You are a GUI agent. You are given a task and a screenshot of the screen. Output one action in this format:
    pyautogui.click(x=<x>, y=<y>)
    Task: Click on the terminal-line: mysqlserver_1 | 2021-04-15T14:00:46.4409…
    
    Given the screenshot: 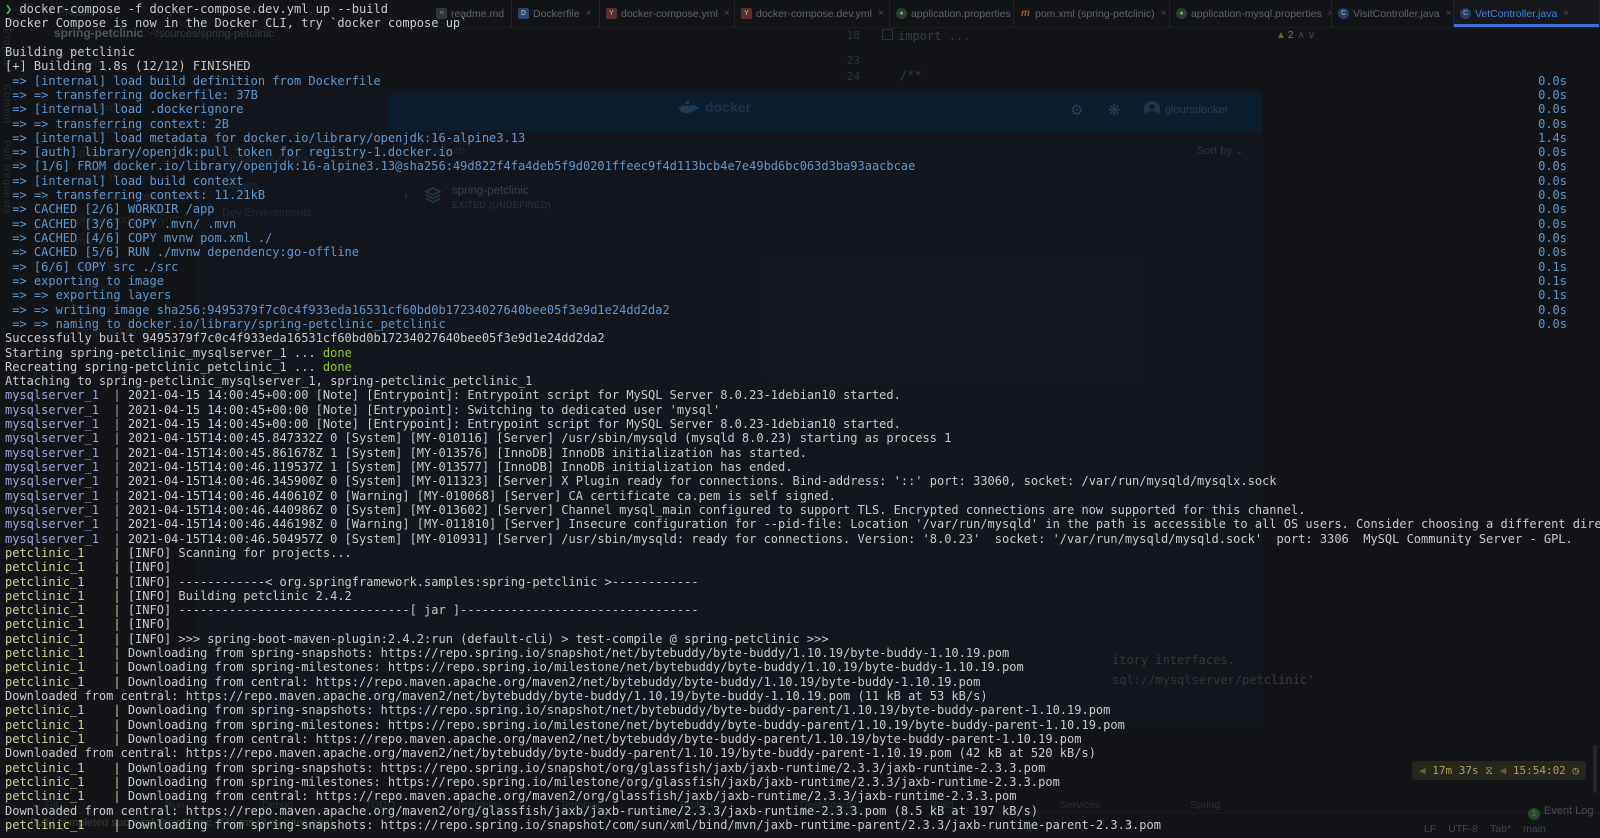 What is the action you would take?
    pyautogui.click(x=655, y=509)
    